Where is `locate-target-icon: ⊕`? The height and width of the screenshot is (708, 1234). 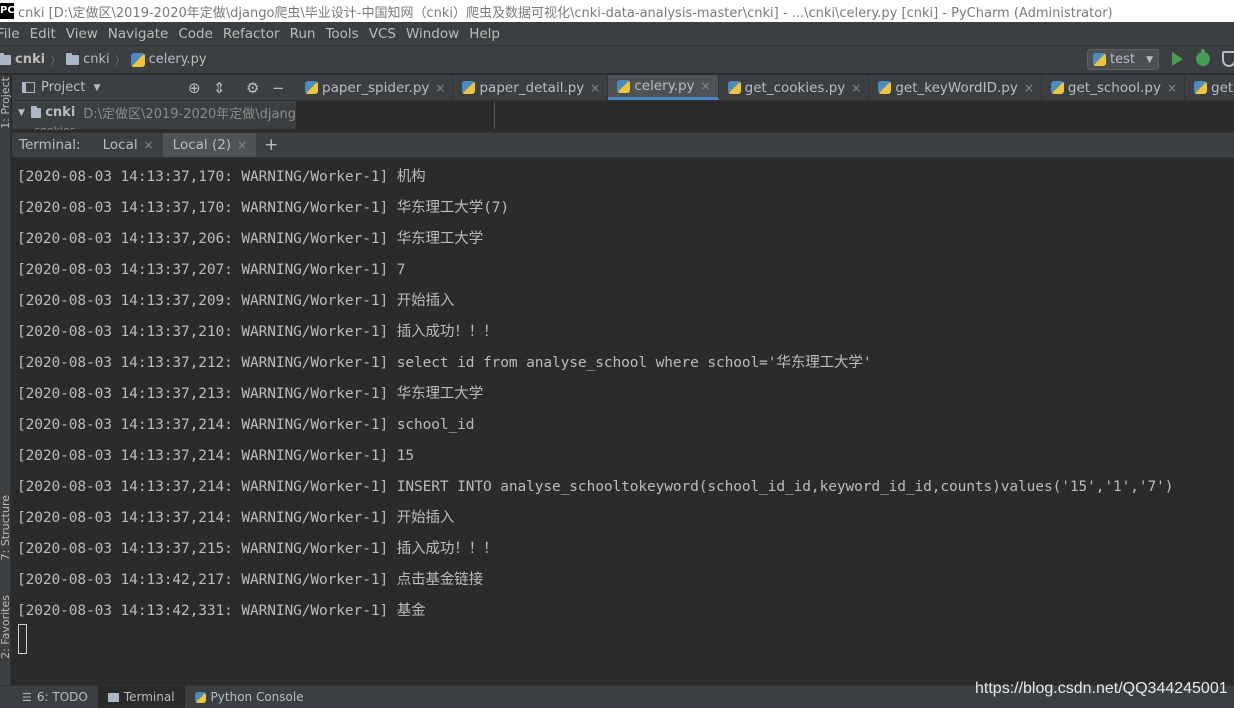
locate-target-icon: ⊕ is located at coordinates (194, 88).